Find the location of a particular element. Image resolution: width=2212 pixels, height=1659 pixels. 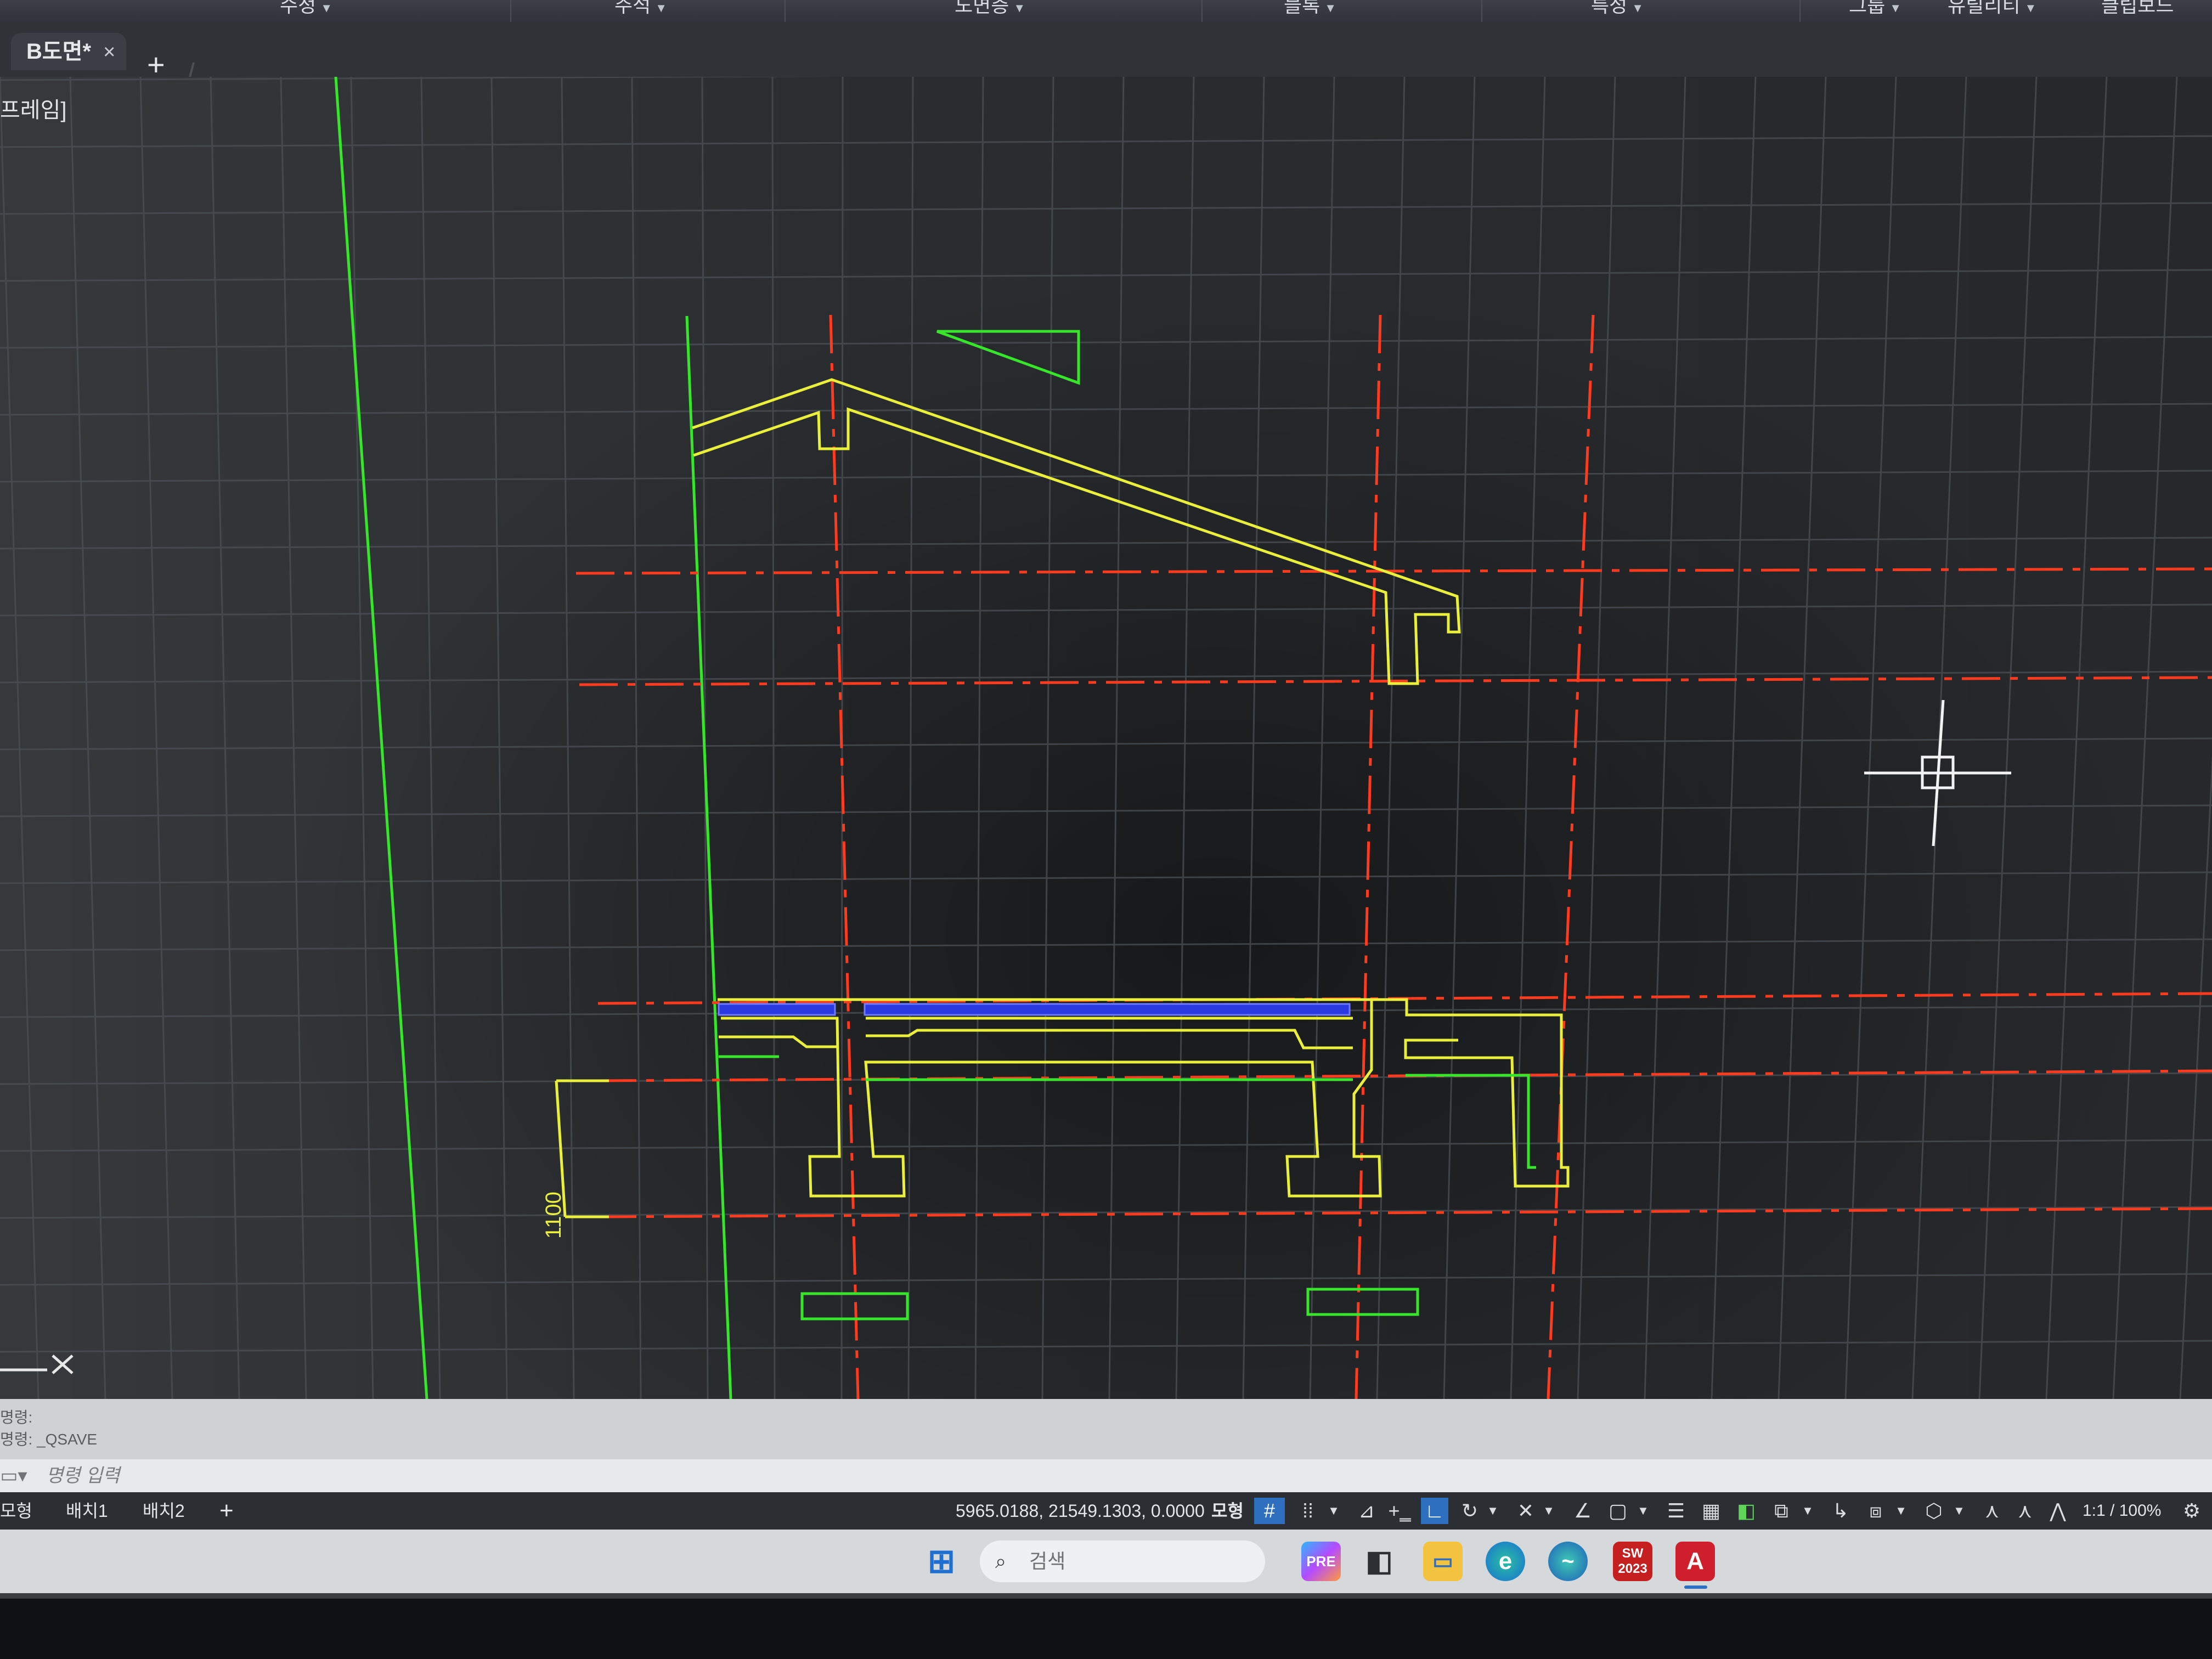

gear-icon: ⚙ is located at coordinates (2191, 1511).